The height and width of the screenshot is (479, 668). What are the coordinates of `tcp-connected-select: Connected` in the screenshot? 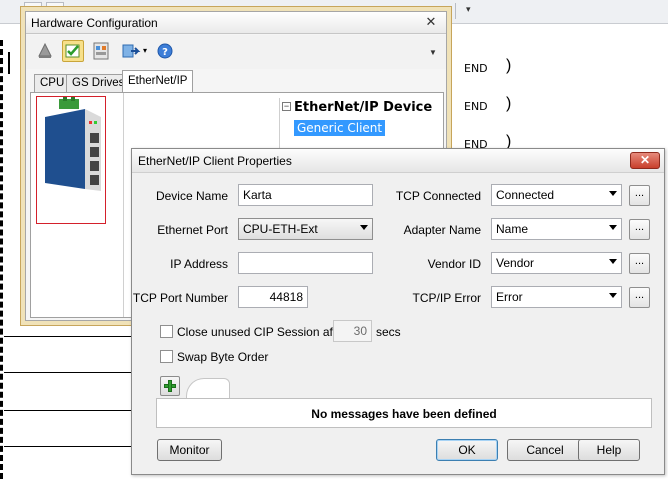 It's located at (556, 195).